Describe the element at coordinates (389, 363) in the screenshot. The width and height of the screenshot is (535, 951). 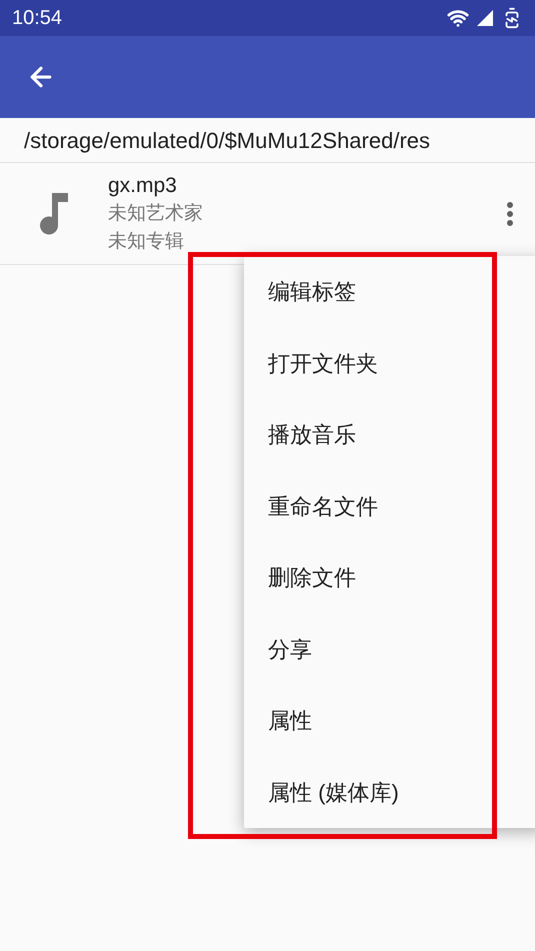
I see `menu-item: 打开文件夹` at that location.